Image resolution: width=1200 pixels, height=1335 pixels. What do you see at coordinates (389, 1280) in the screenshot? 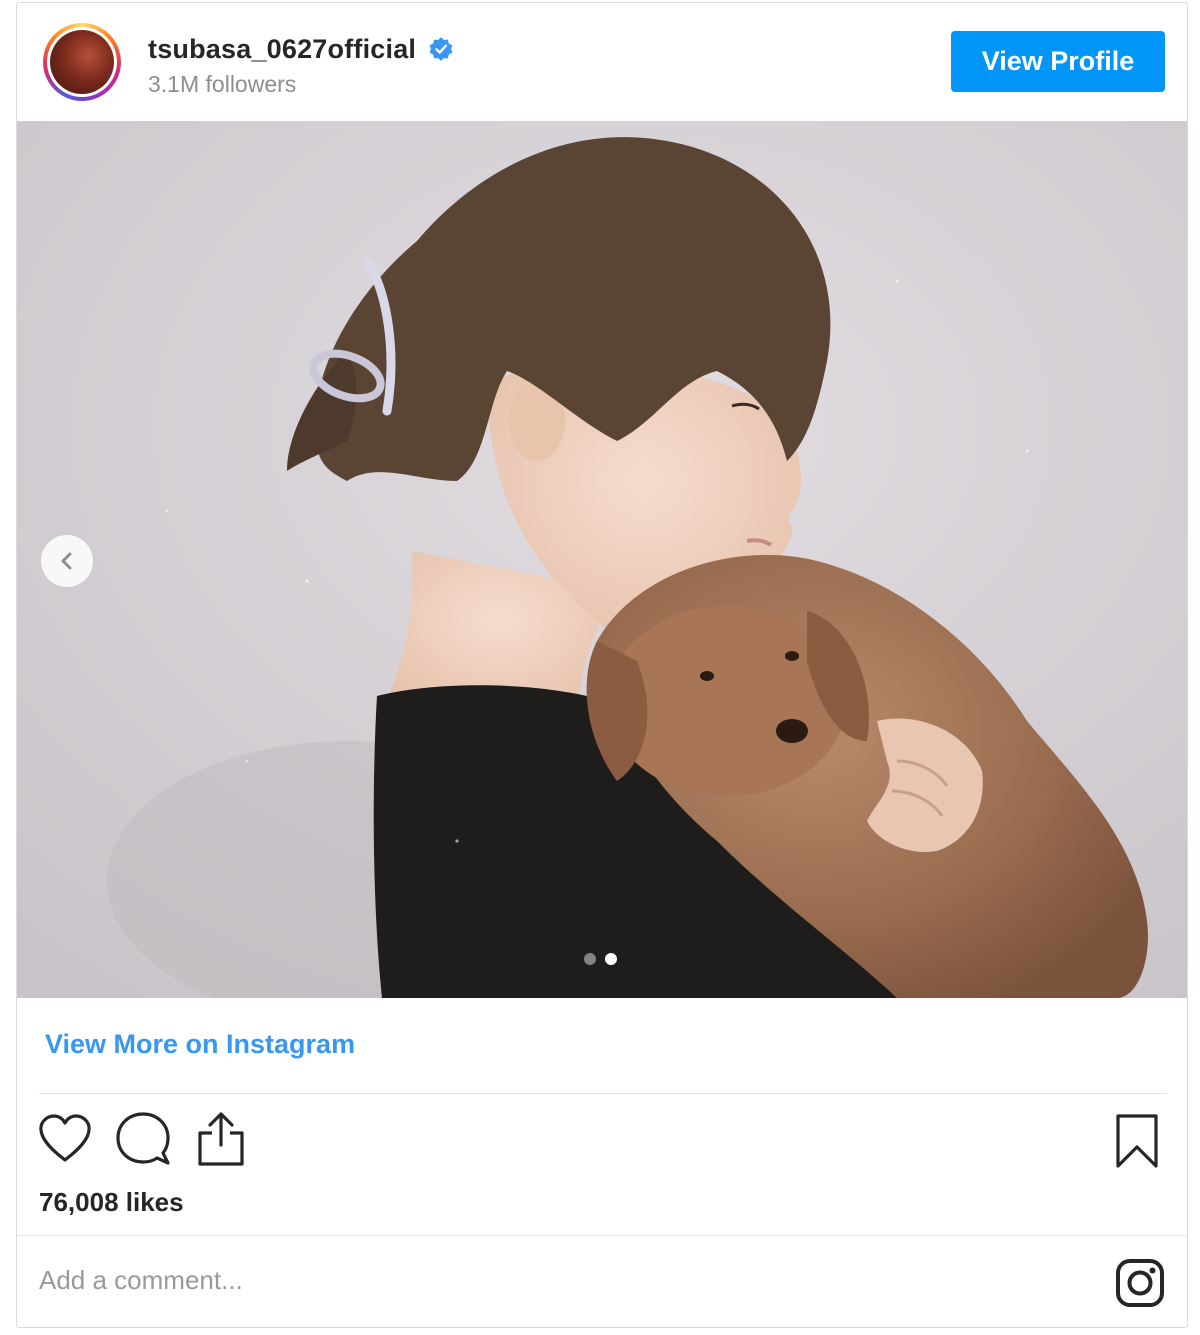
I see `comment-input` at bounding box center [389, 1280].